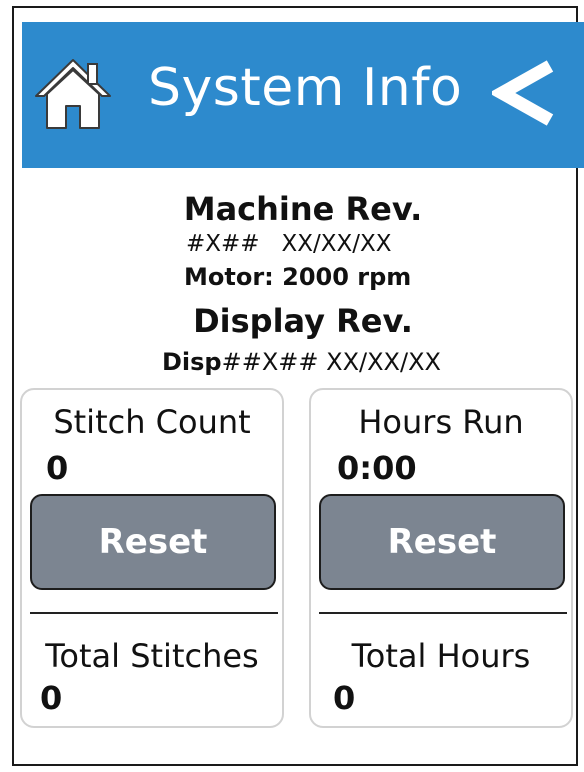  I want to click on total-hours-label: Total Hours, so click(441, 656).